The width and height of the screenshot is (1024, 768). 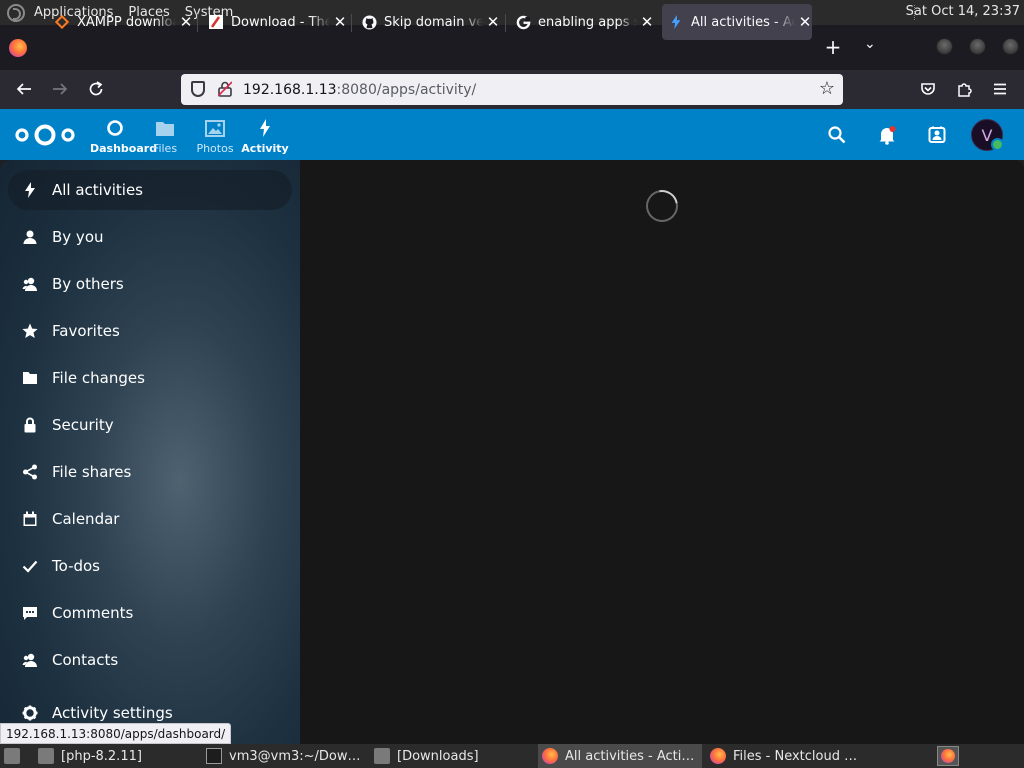 I want to click on files-icon, so click(x=165, y=128).